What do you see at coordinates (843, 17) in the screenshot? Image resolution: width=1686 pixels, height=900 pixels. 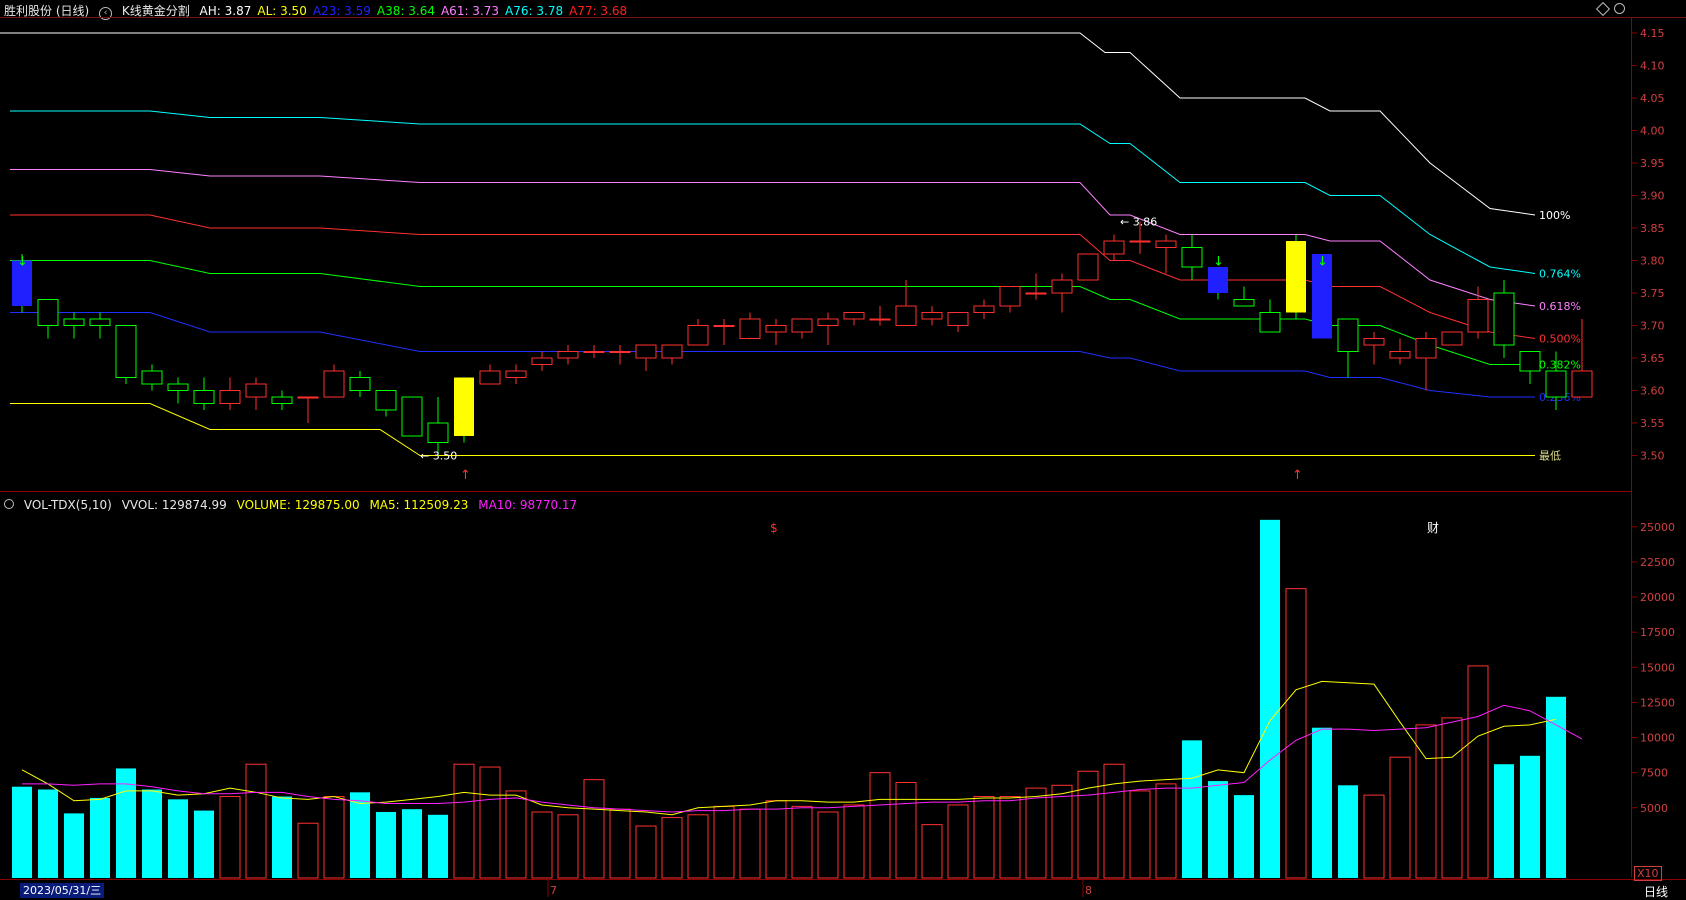 I see `top-border` at bounding box center [843, 17].